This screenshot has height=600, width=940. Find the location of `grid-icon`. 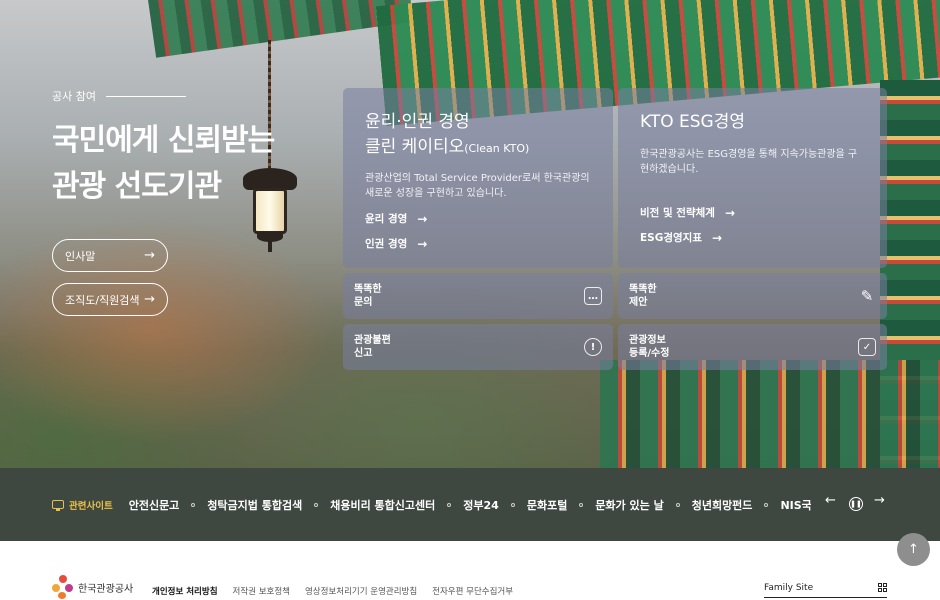

grid-icon is located at coordinates (882, 587).